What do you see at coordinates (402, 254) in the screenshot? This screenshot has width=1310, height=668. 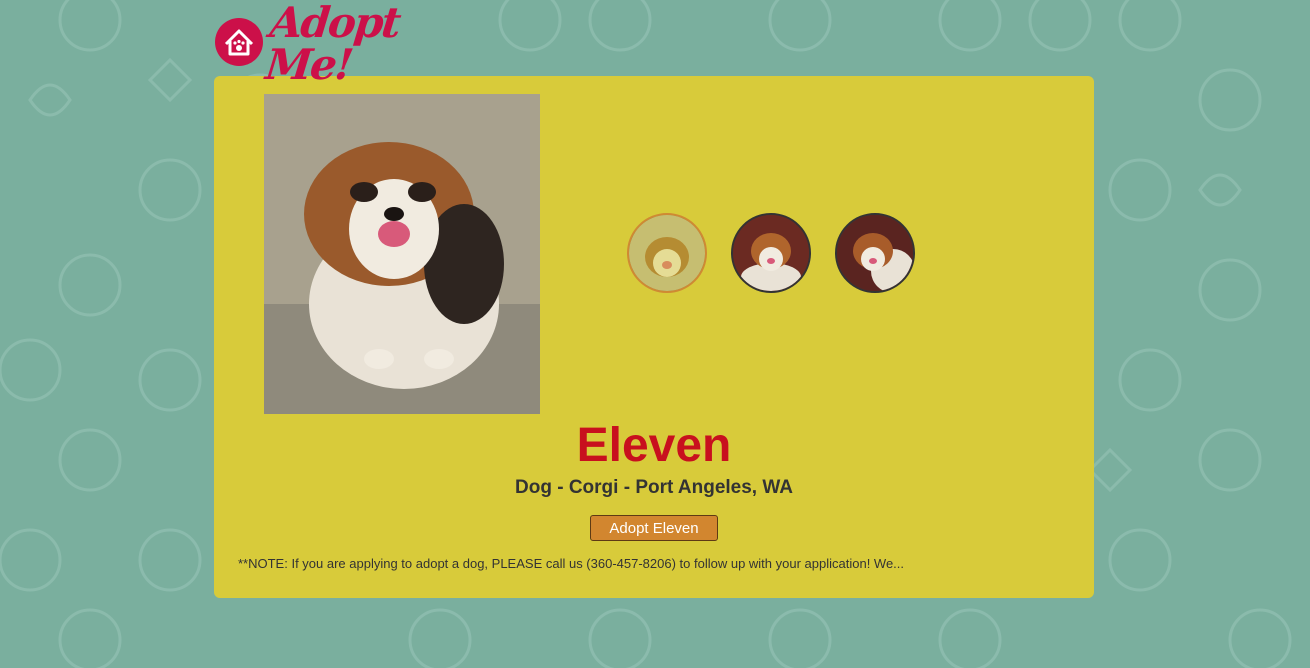 I see `hero-photo` at bounding box center [402, 254].